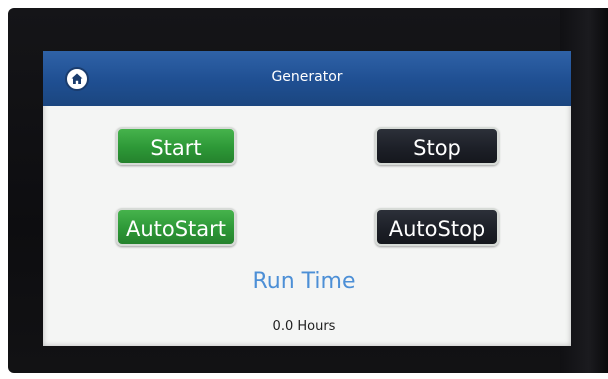  What do you see at coordinates (437, 146) in the screenshot?
I see `stop-button: Stop` at bounding box center [437, 146].